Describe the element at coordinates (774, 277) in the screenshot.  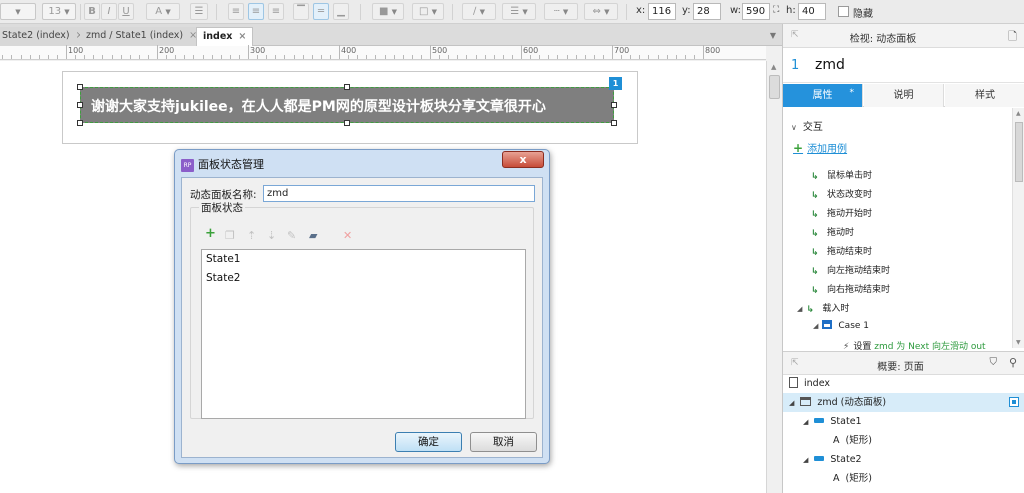
I see `canvas-scrollbar: ▲` at that location.